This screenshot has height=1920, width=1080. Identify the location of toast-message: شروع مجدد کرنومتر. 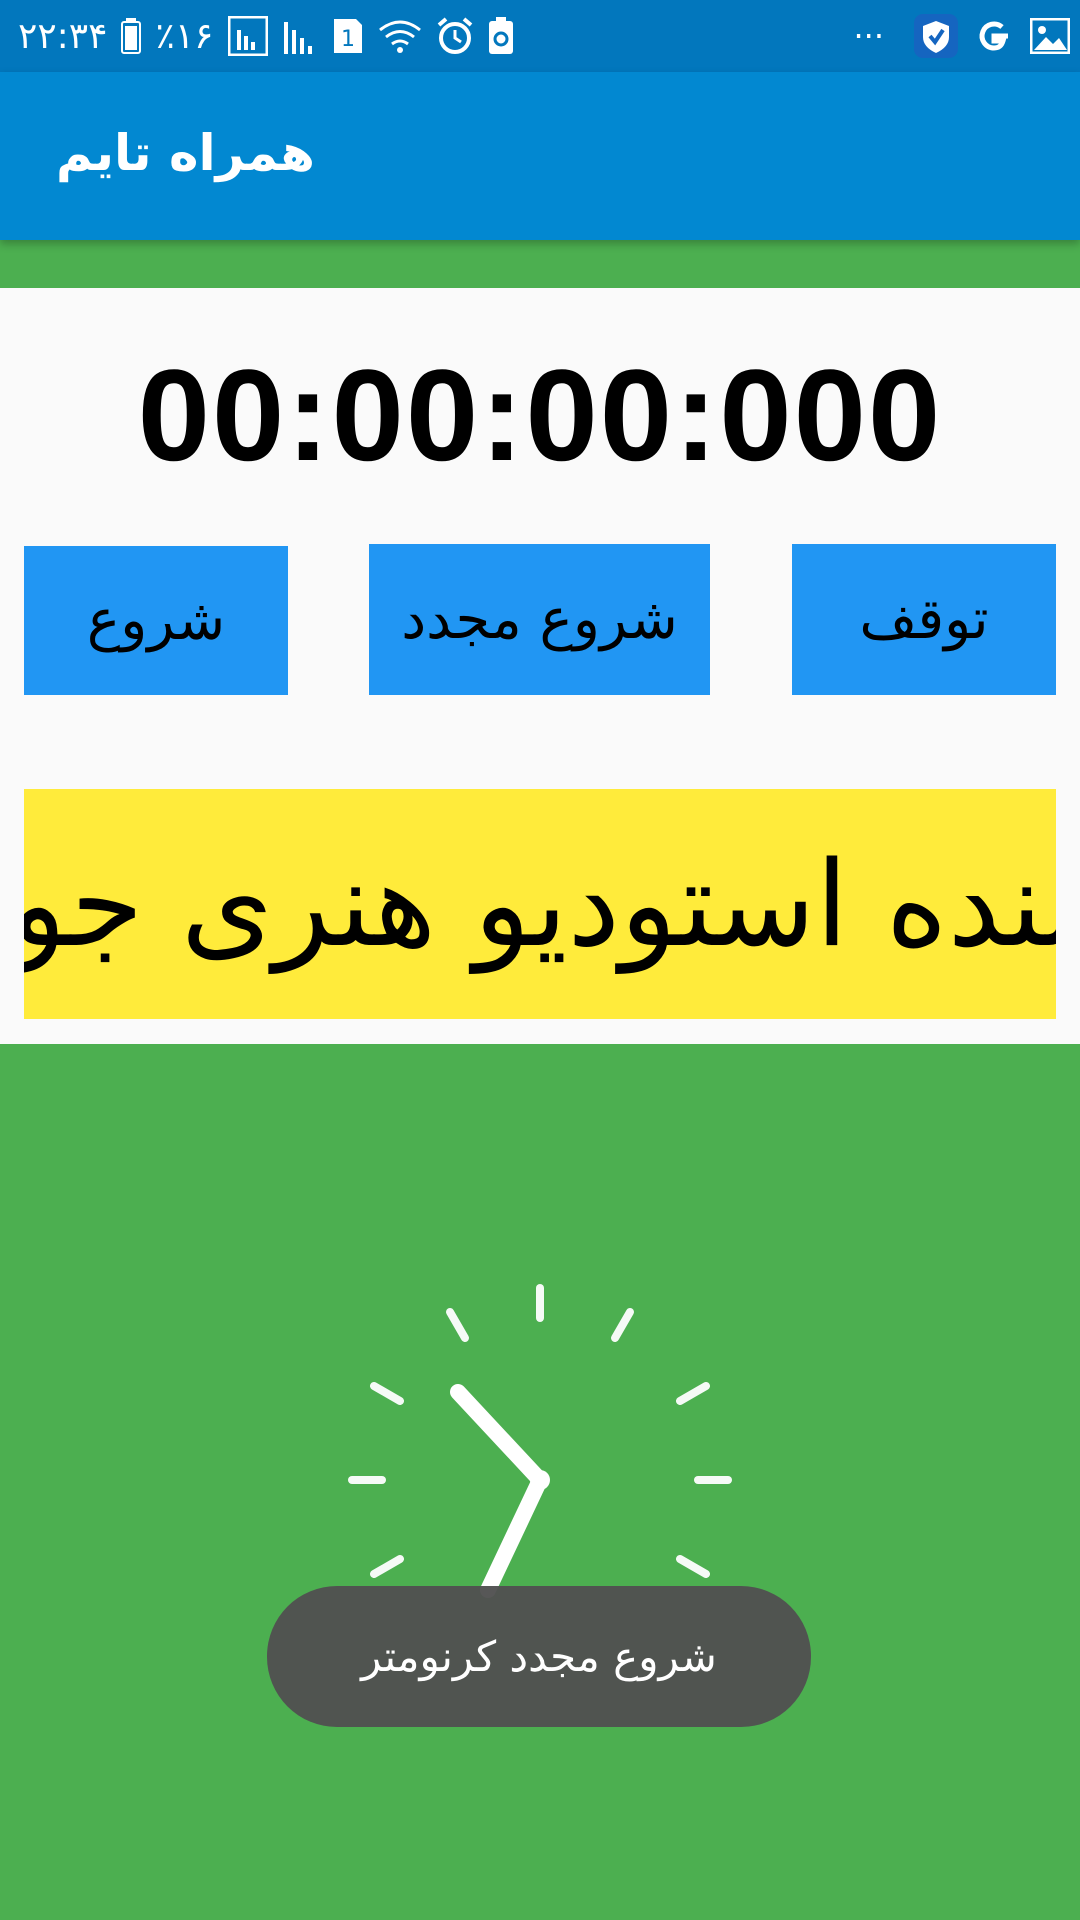
(539, 1656).